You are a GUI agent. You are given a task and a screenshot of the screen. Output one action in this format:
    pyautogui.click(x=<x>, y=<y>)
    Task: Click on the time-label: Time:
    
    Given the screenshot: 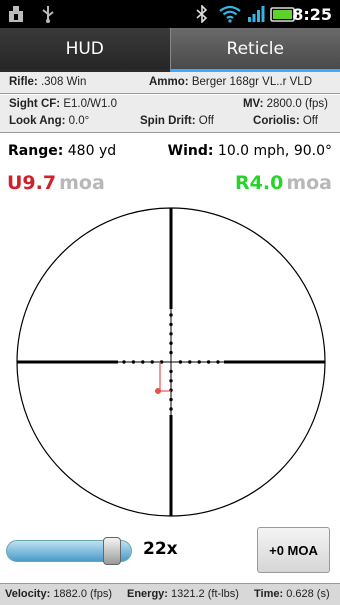 What is the action you would take?
    pyautogui.click(x=269, y=594)
    